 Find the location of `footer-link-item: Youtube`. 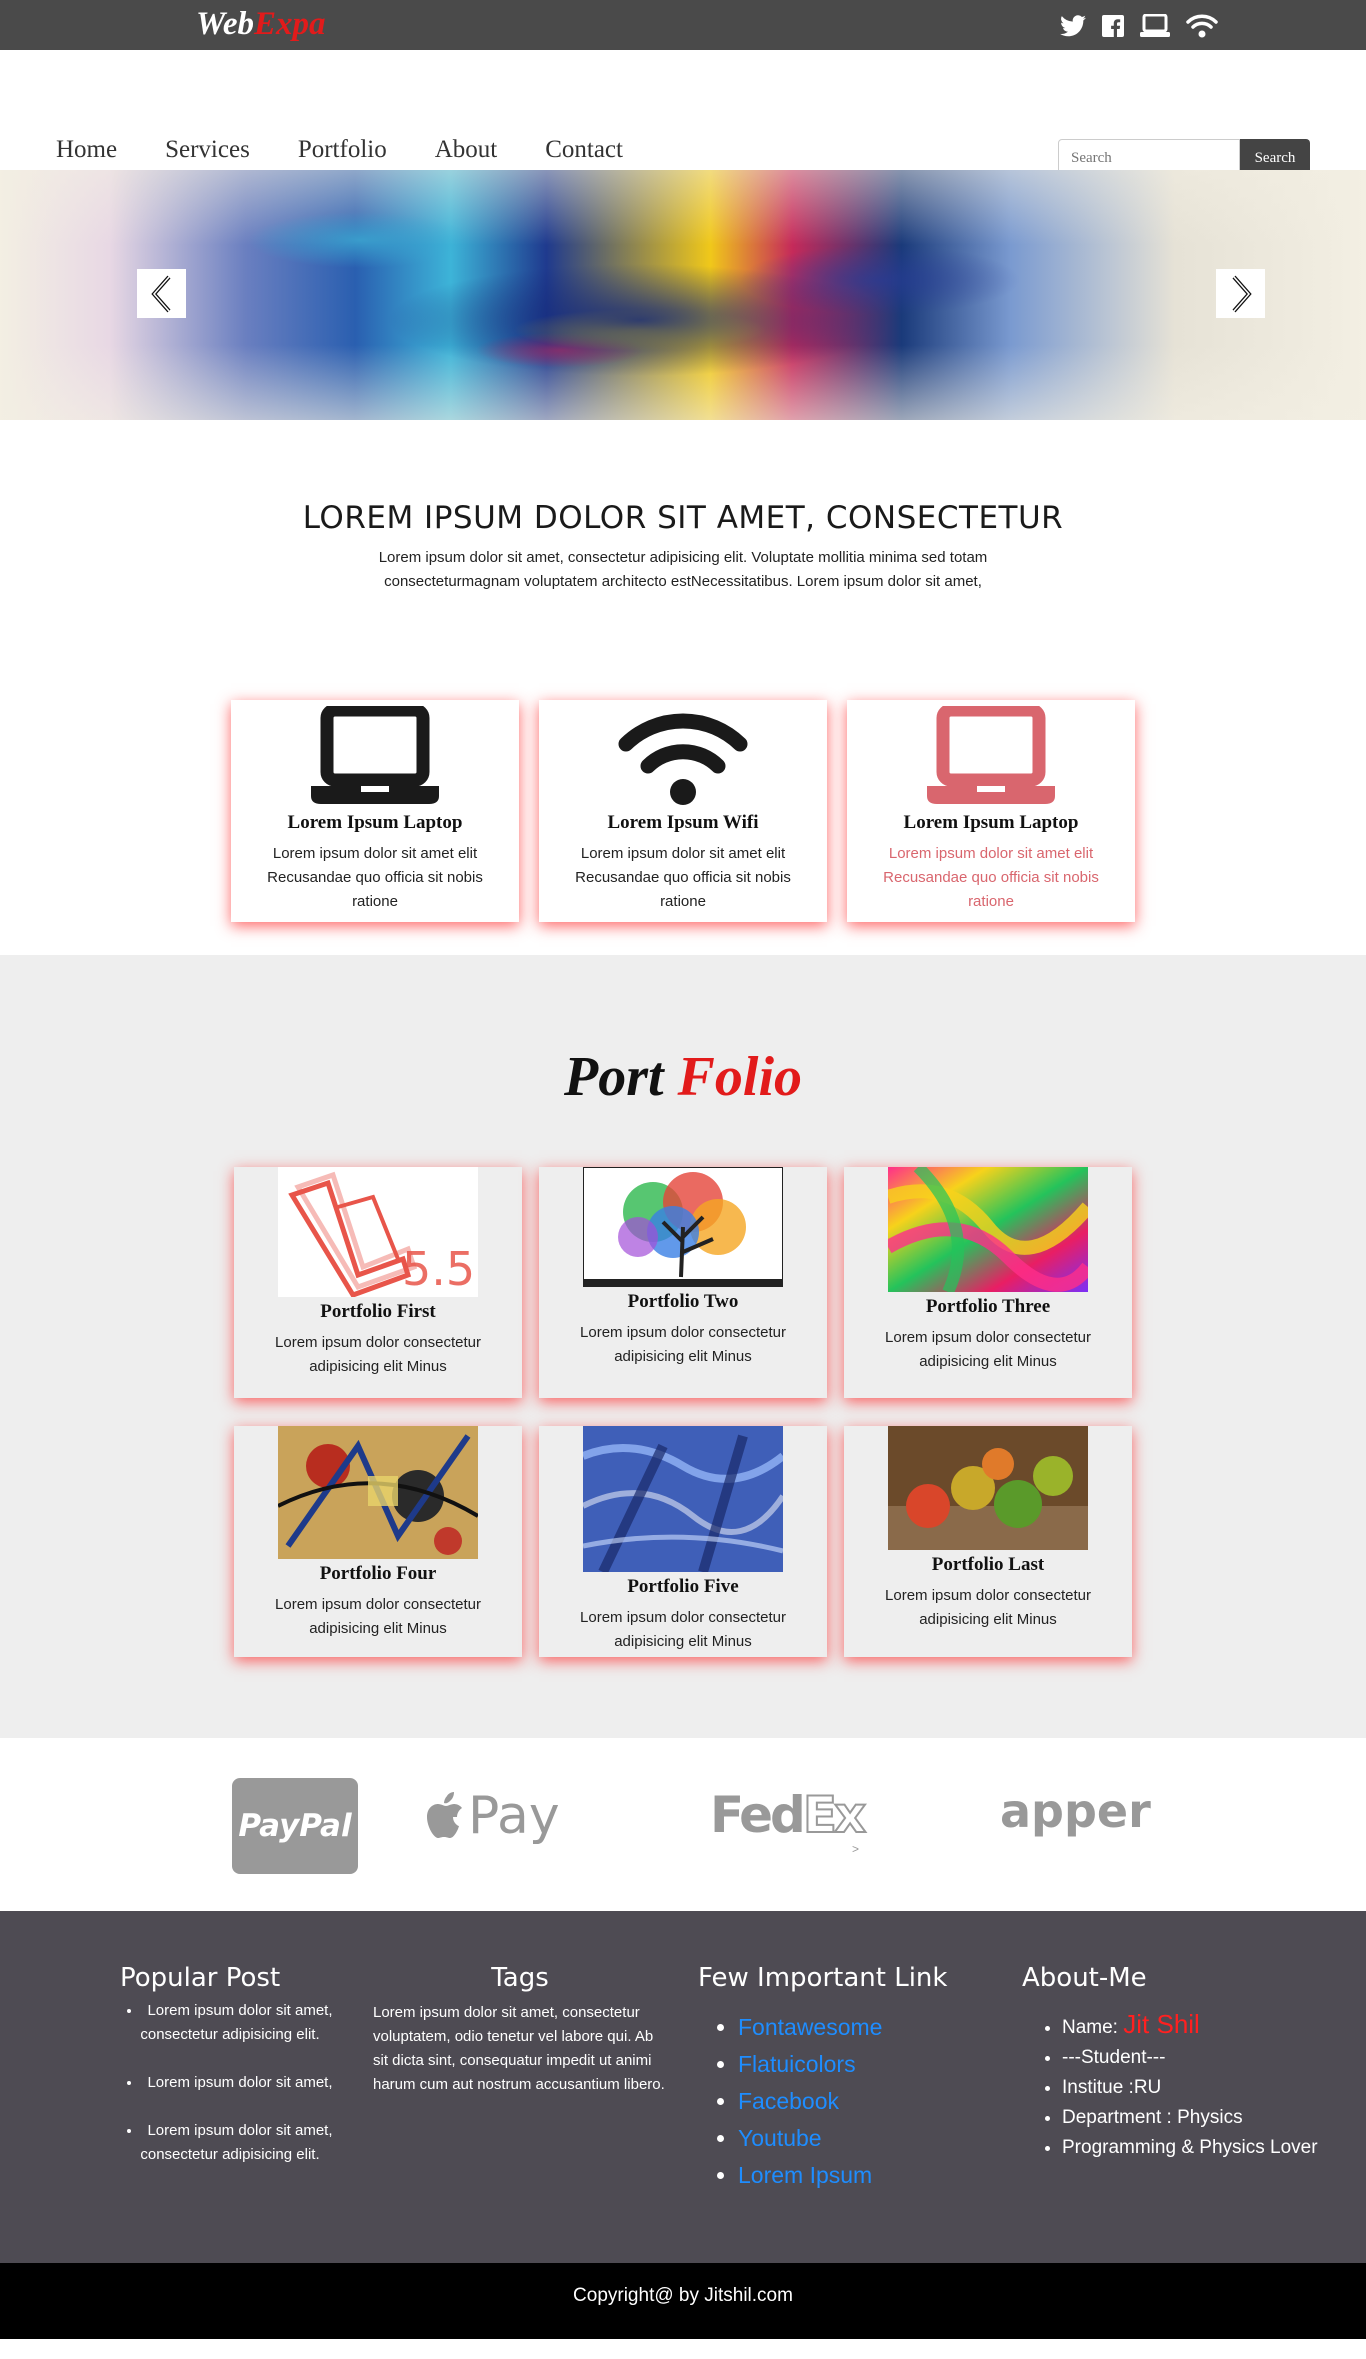

footer-link-item: Youtube is located at coordinates (868, 2138).